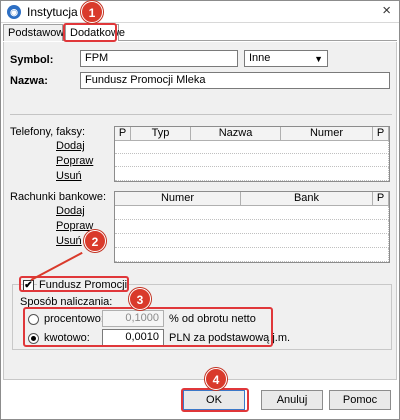  What do you see at coordinates (230, 338) in the screenshot?
I see `amount-suffix: PLN za podstawową j.m.` at bounding box center [230, 338].